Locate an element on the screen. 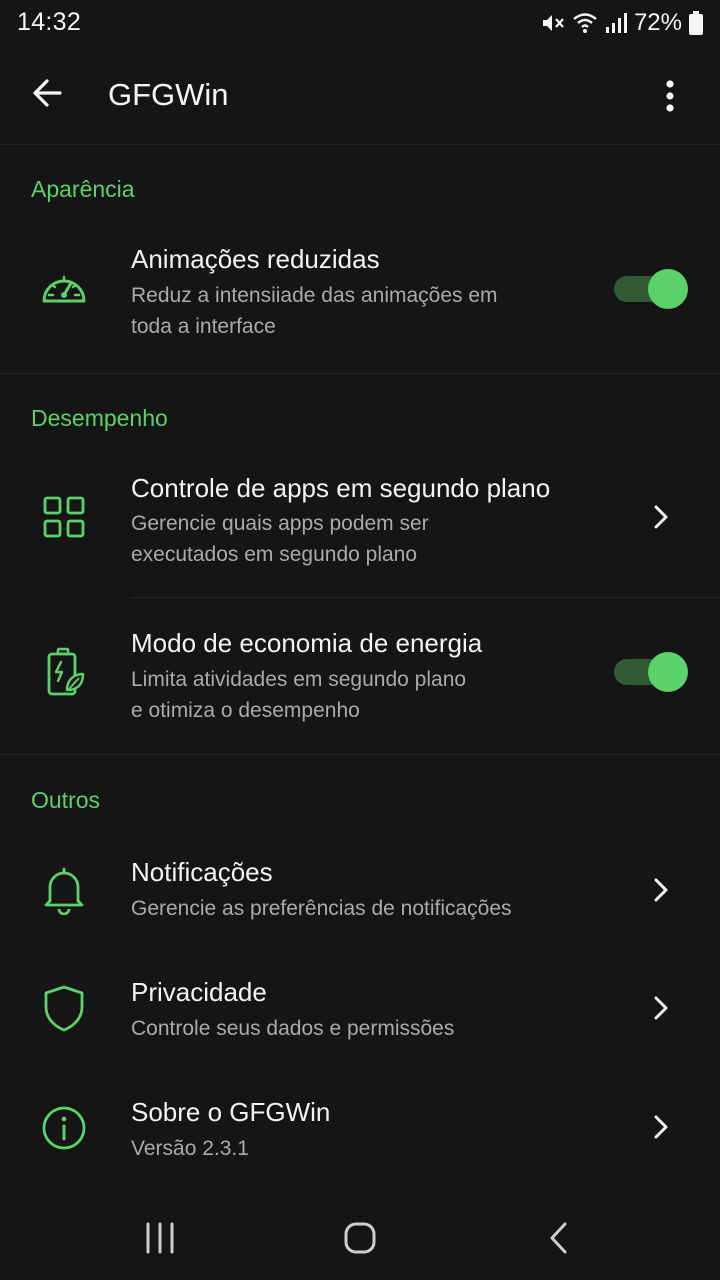 The width and height of the screenshot is (720, 1280). wifi-icon is located at coordinates (585, 23).